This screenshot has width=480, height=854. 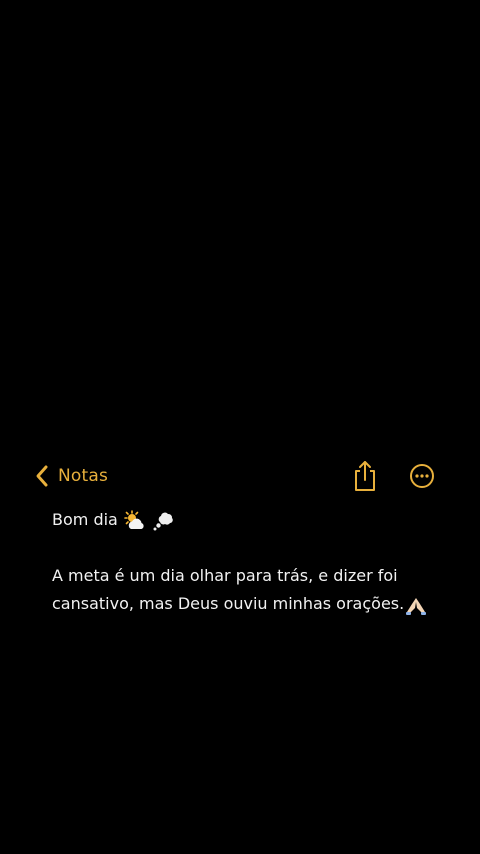 What do you see at coordinates (252, 520) in the screenshot?
I see `note-greeting-line: Bom dia` at bounding box center [252, 520].